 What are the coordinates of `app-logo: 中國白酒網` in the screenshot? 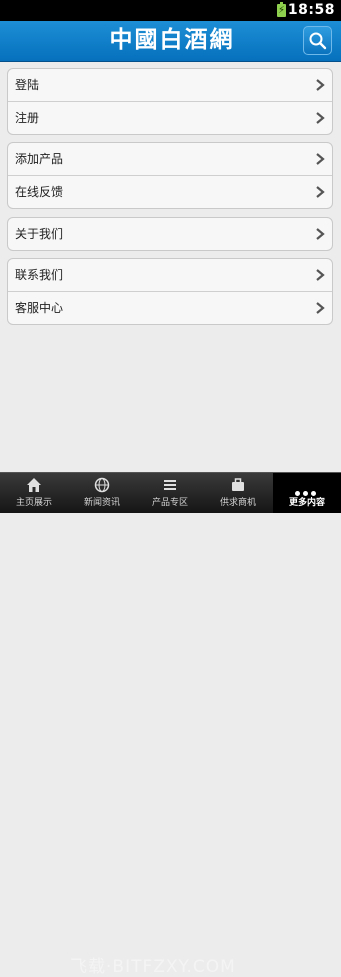 It's located at (172, 39).